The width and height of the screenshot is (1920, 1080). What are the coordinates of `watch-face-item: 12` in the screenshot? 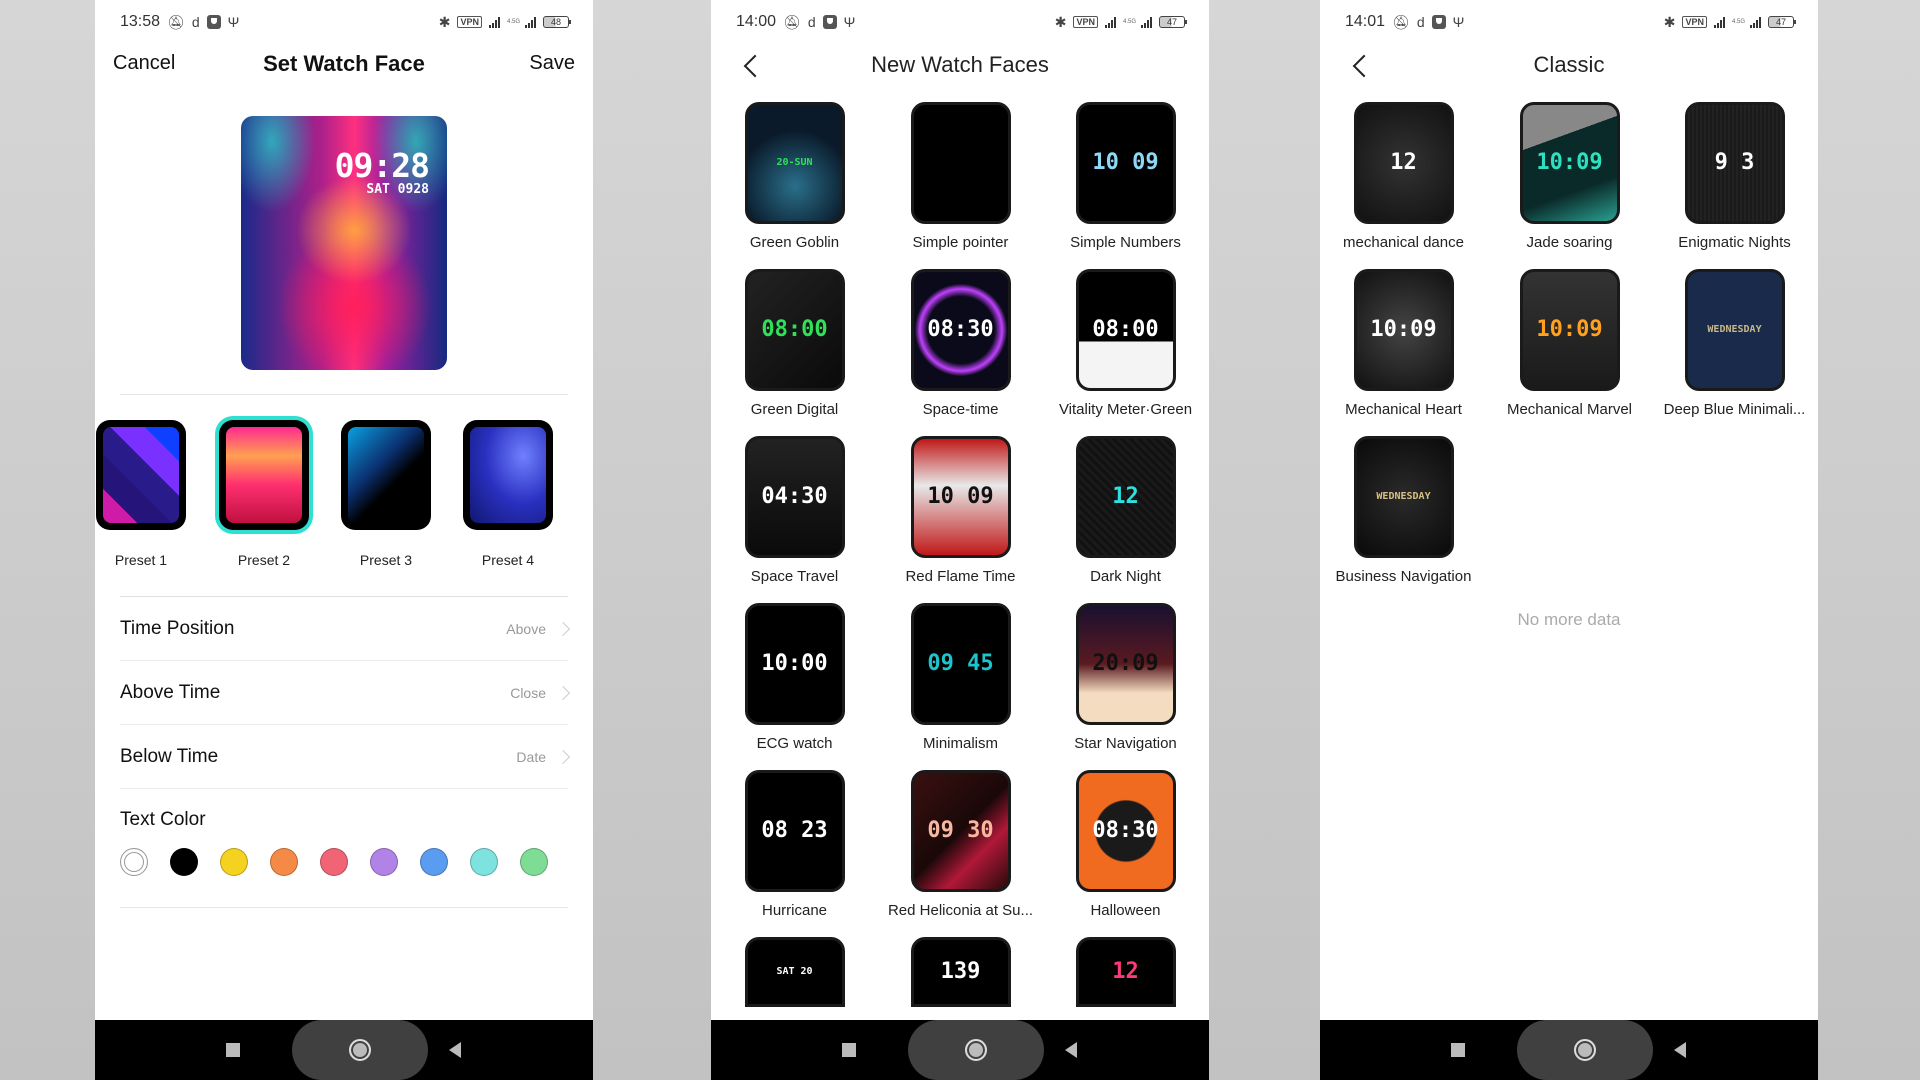 It's located at (1125, 972).